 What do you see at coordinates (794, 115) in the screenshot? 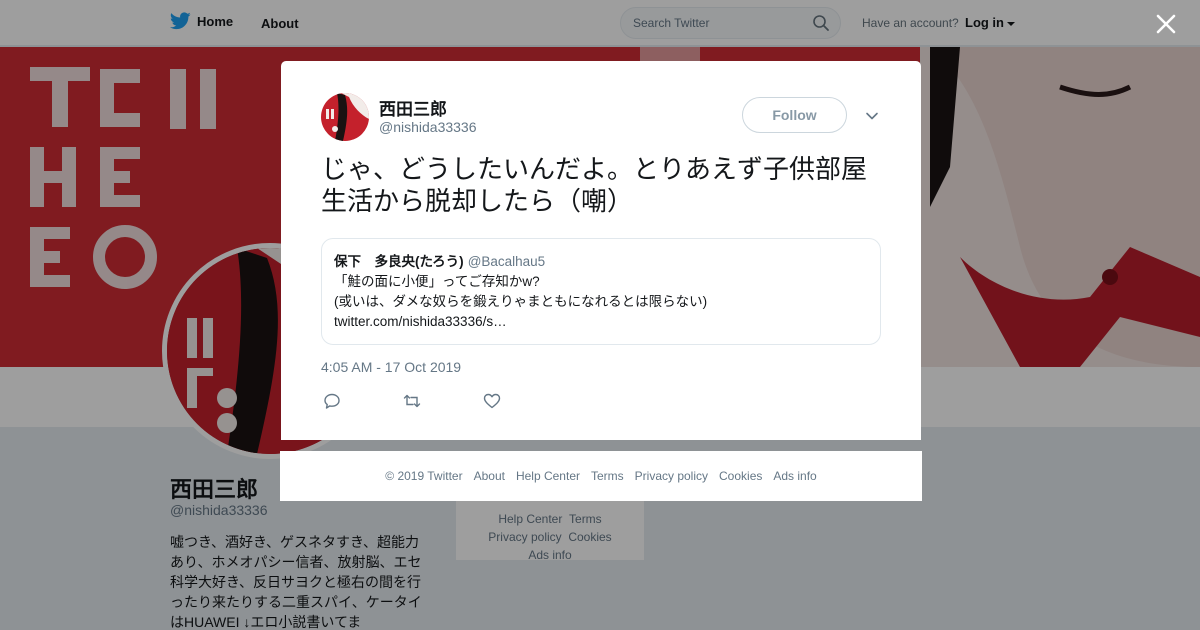
I see `follow-button: Follow` at bounding box center [794, 115].